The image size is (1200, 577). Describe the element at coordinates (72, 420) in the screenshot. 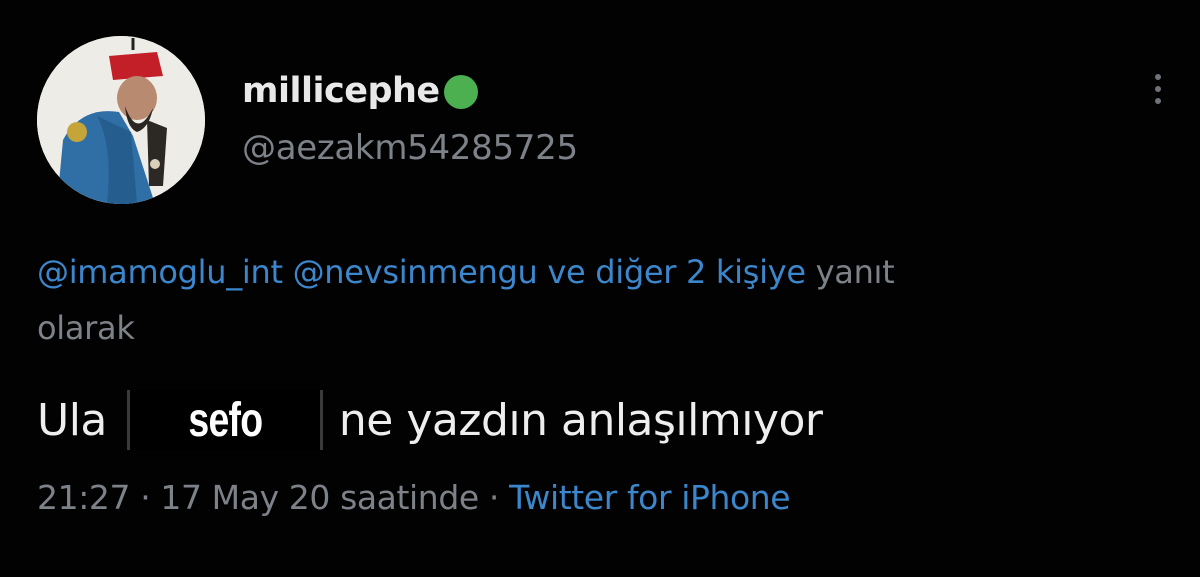

I see `tweet-text-part: Ula` at that location.